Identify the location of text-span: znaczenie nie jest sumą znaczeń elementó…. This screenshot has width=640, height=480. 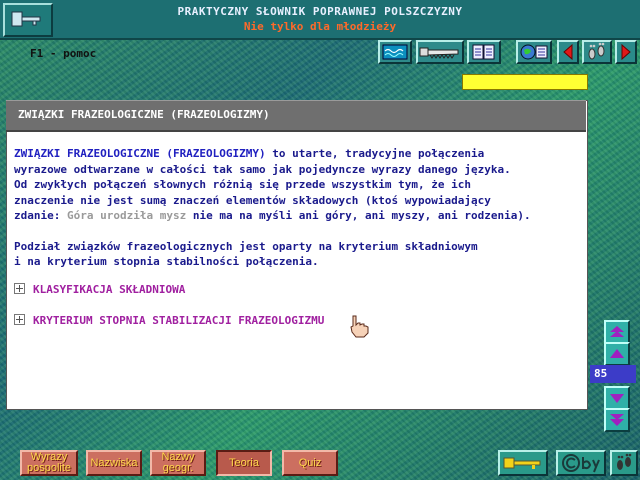
(252, 200).